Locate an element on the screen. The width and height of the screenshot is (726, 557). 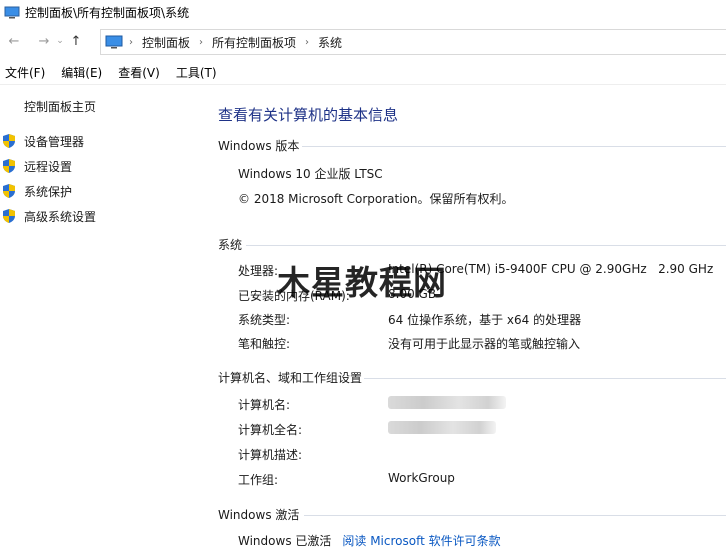
sidebar-item-label: 系统保护 is located at coordinates (48, 191).